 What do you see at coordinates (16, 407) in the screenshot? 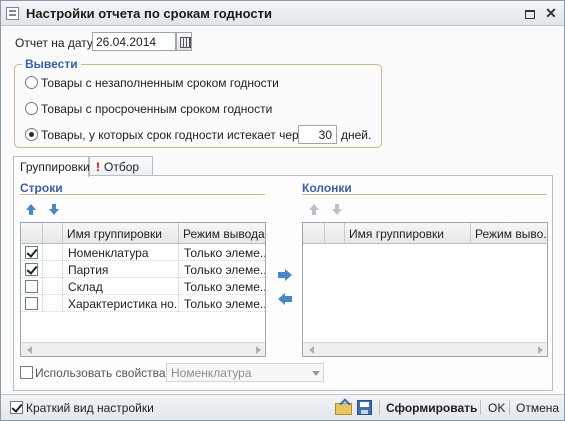
I see `short-view-checkbox` at bounding box center [16, 407].